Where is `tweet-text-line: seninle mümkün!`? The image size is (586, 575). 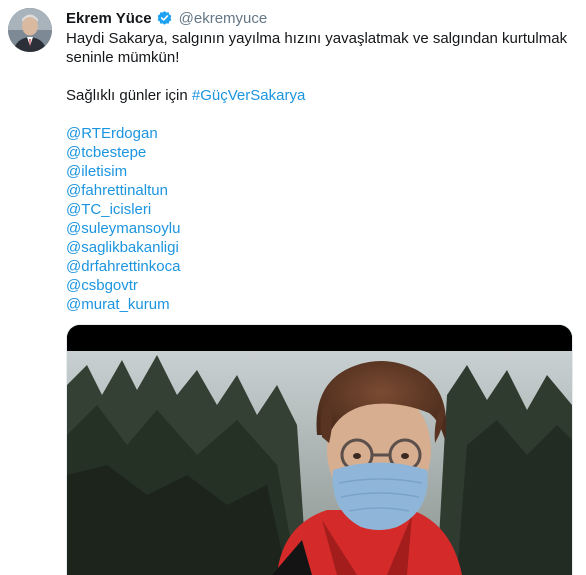 tweet-text-line: seninle mümkün! is located at coordinates (123, 57).